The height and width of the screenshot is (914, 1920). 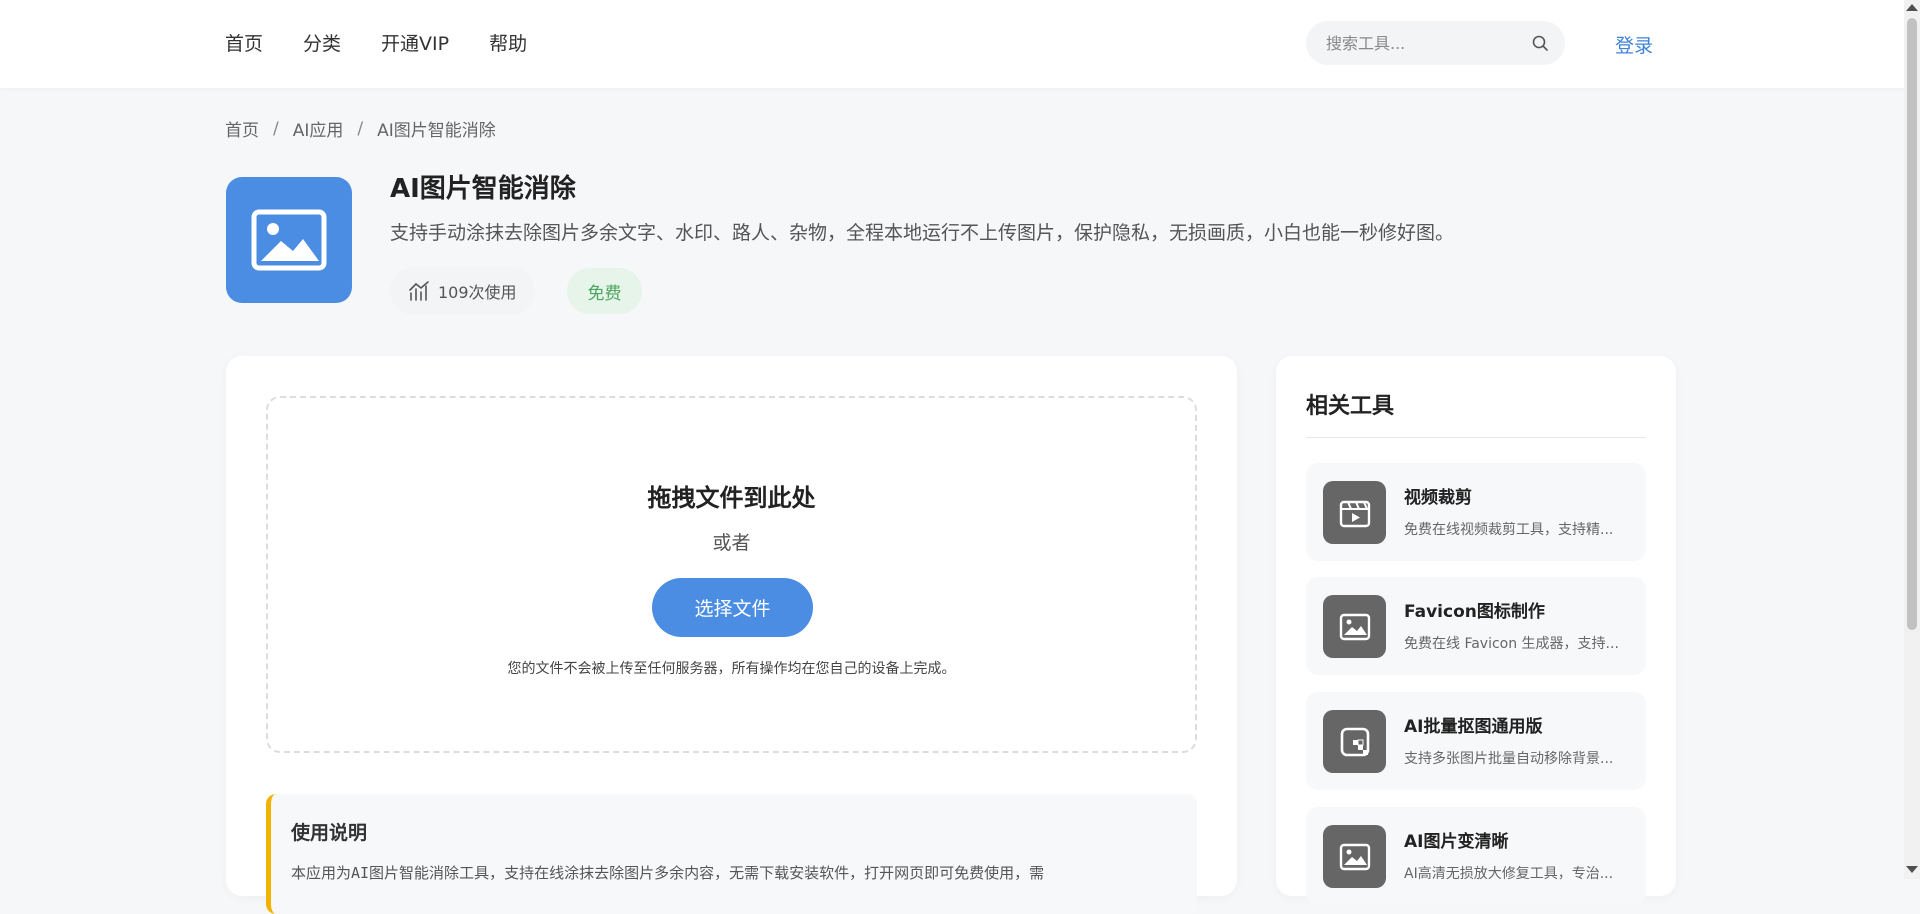 I want to click on cutout-icon, so click(x=1354, y=741).